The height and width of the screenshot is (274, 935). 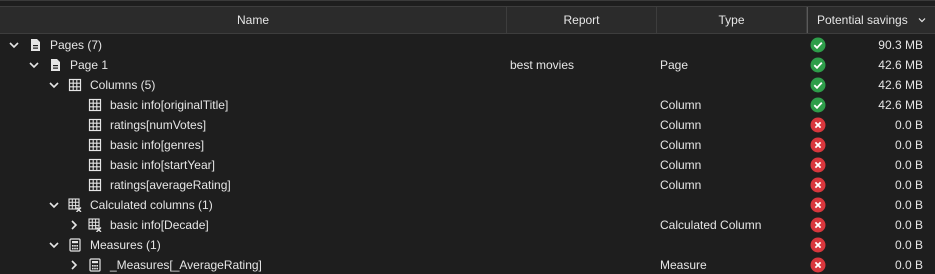 I want to click on tree-row: Measures (1) 0.0 B, so click(x=467, y=245).